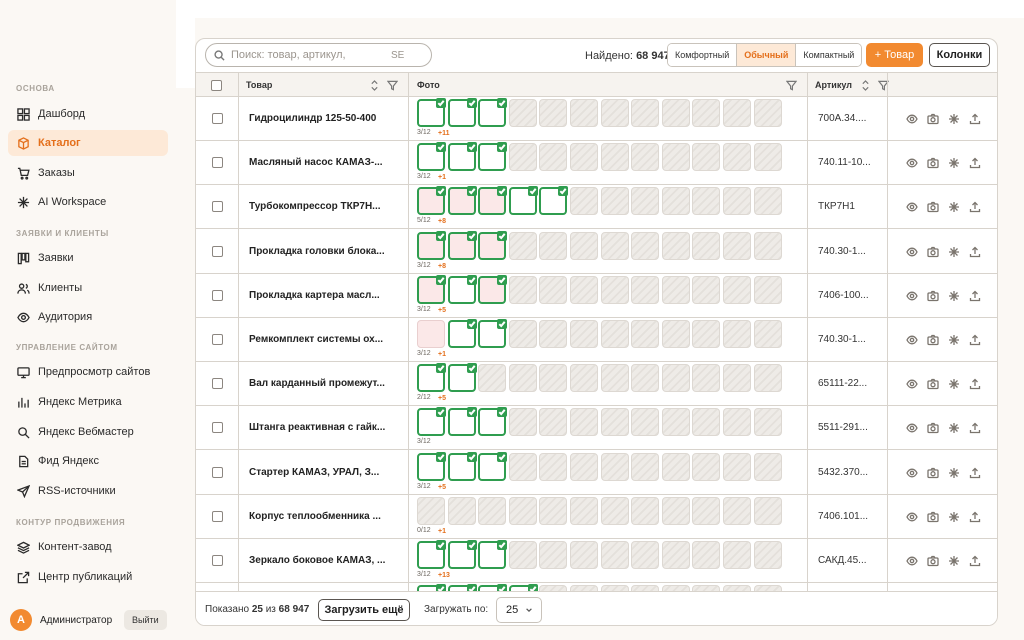  What do you see at coordinates (324, 118) in the screenshot?
I see `product-name: Гидроцилиндр 125-50-400` at bounding box center [324, 118].